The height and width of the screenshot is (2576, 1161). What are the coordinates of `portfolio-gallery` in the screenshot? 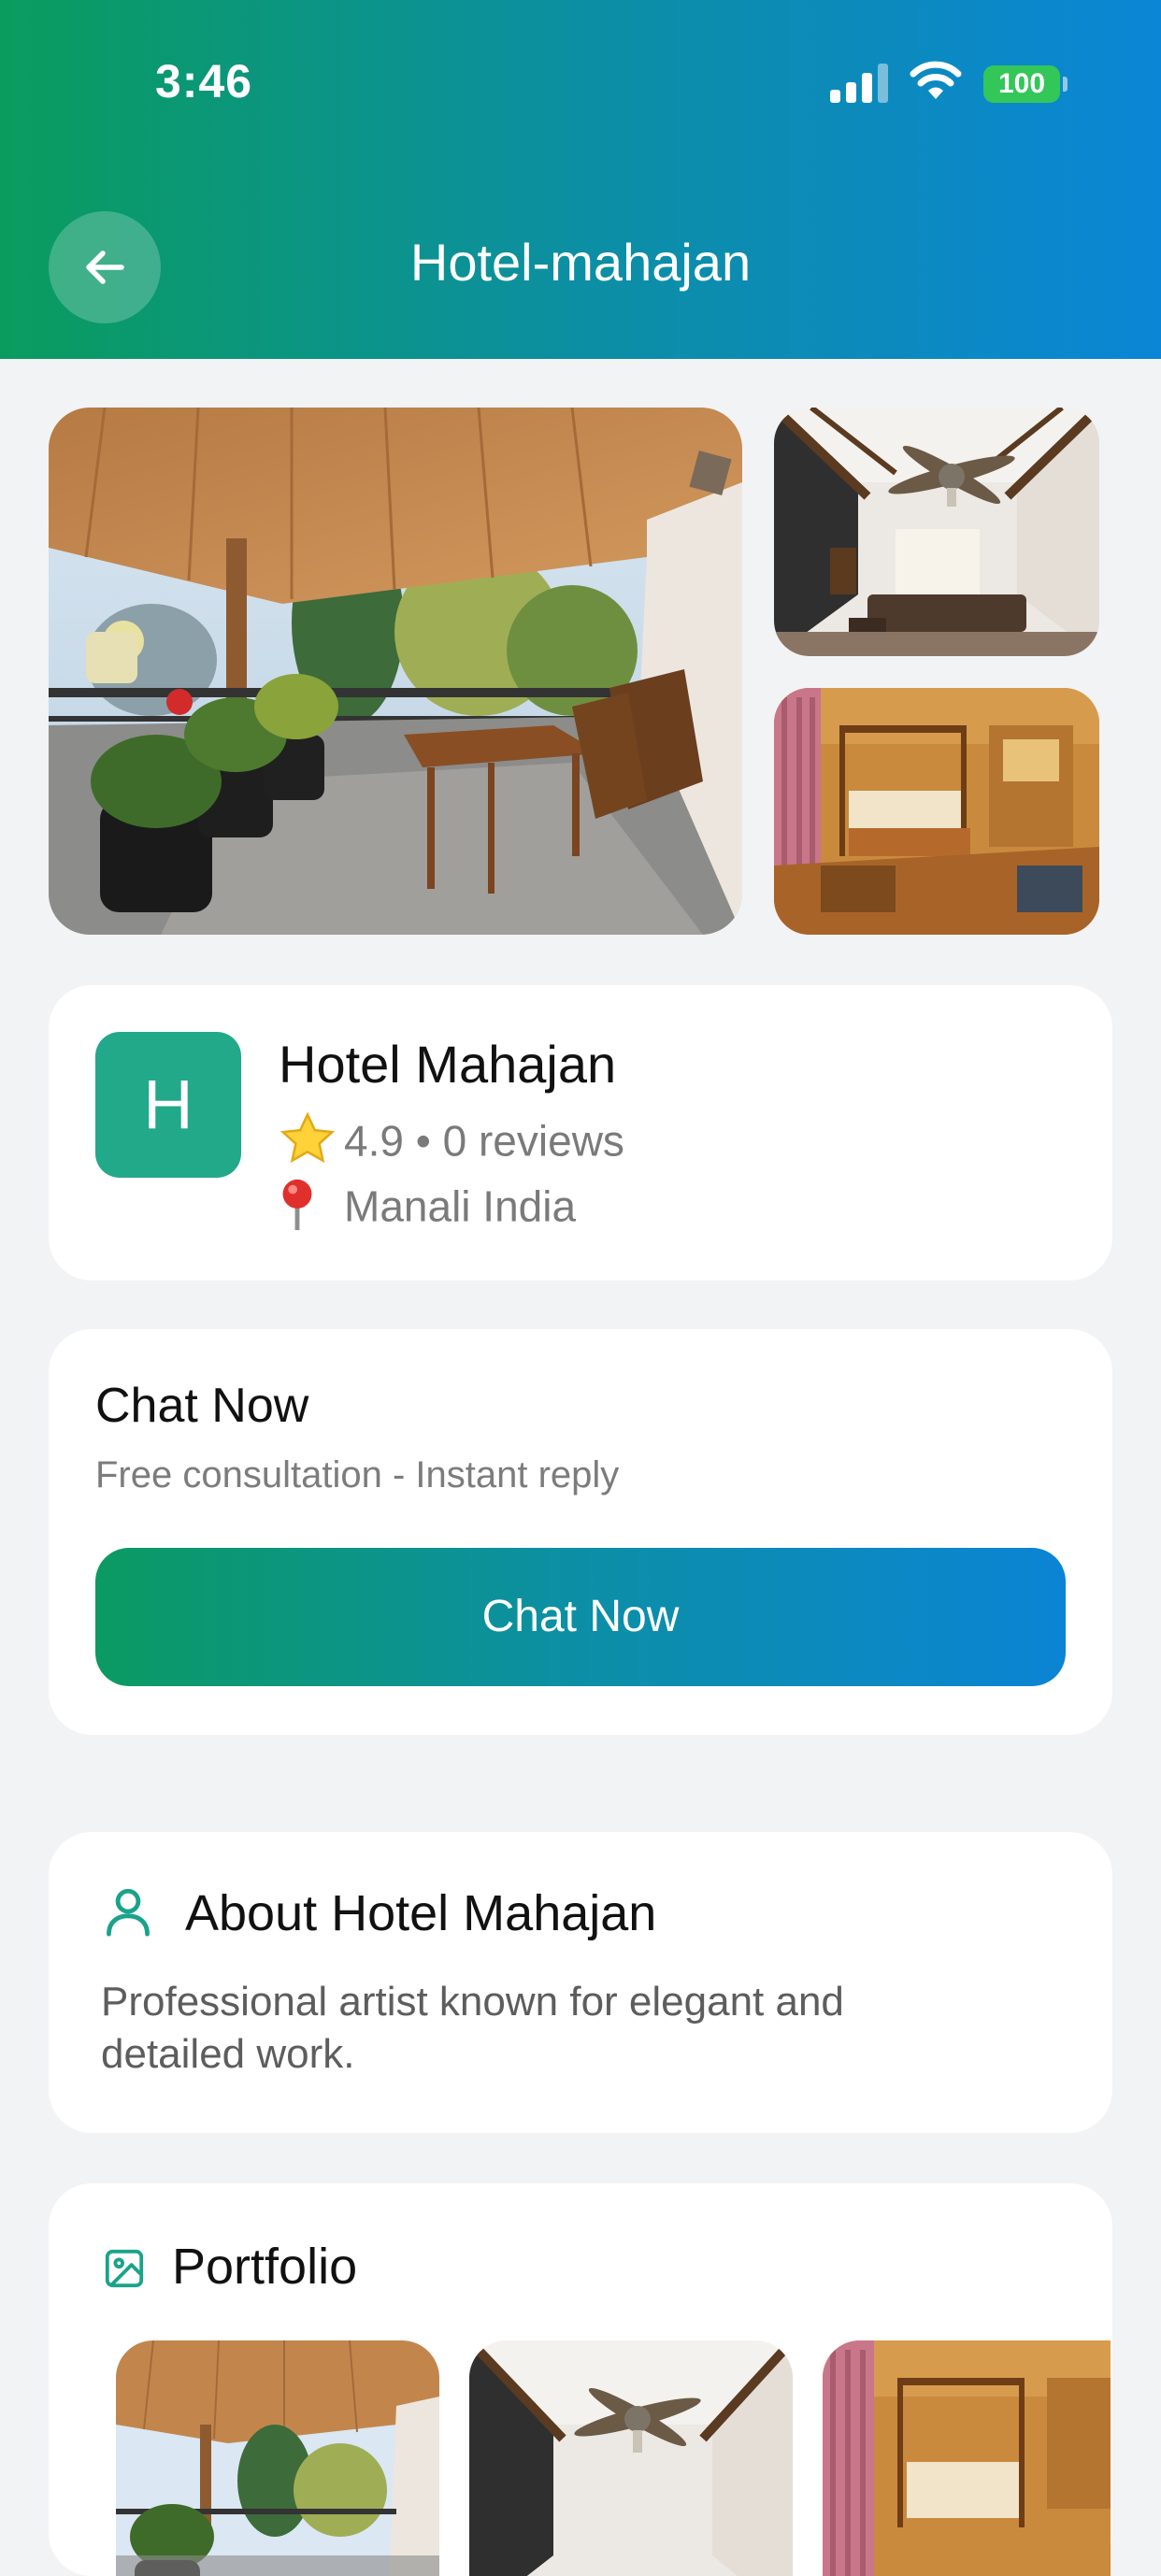 It's located at (613, 2458).